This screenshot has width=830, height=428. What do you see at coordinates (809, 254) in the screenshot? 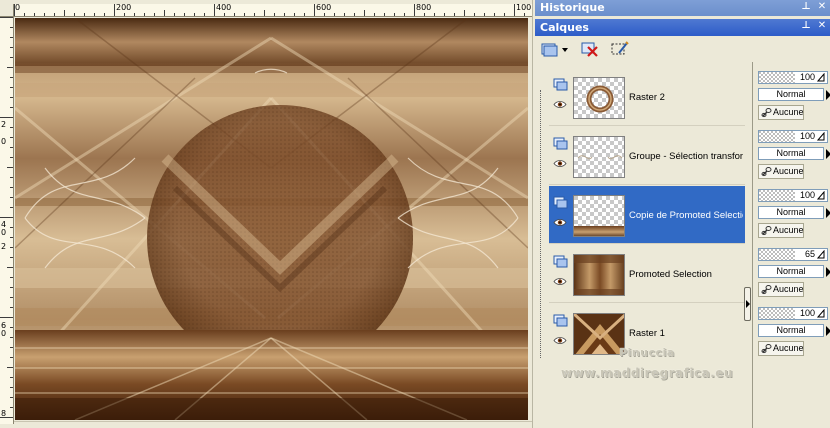
I see `opacity-value: 65` at bounding box center [809, 254].